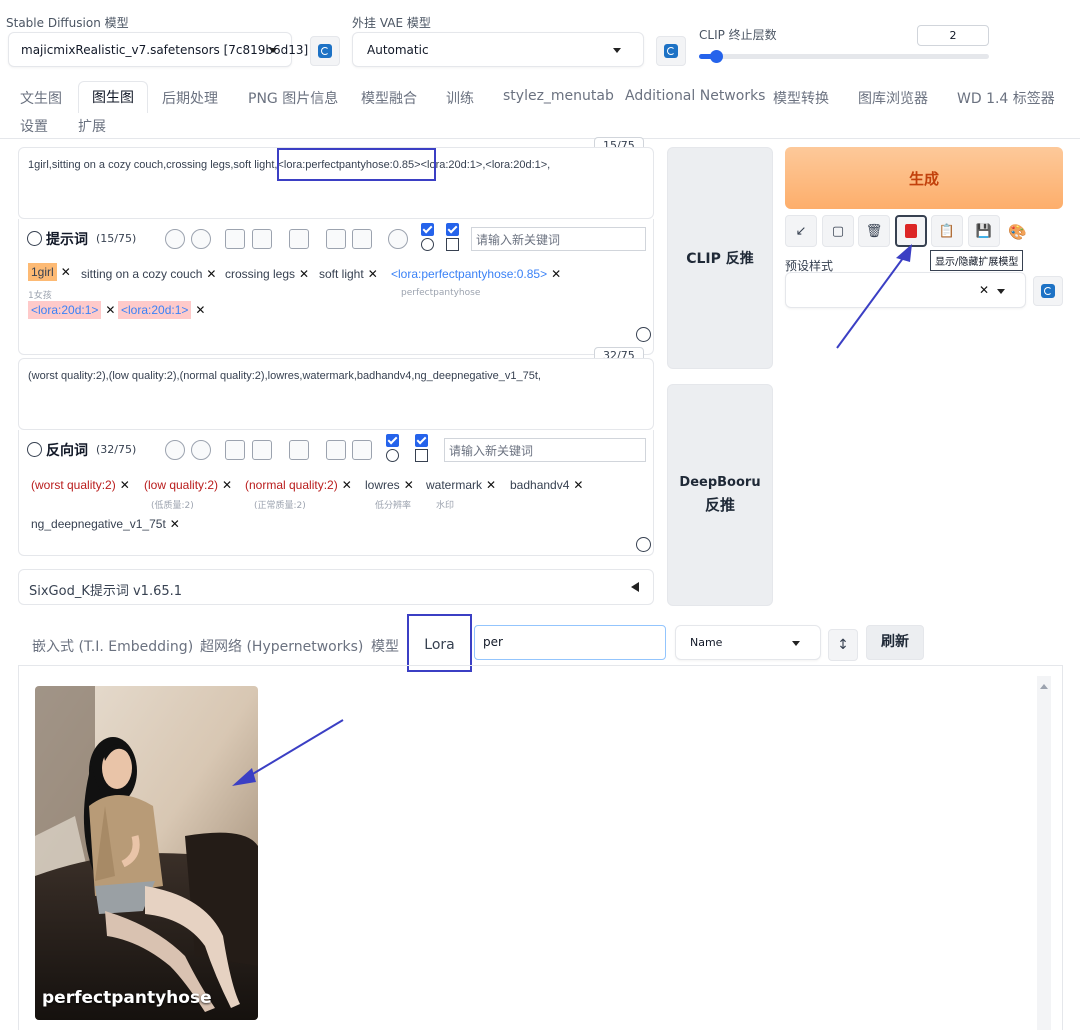 The height and width of the screenshot is (1030, 1080). What do you see at coordinates (112, 646) in the screenshot?
I see `tab-embedding: 嵌入式 (T.I. Embedding)` at bounding box center [112, 646].